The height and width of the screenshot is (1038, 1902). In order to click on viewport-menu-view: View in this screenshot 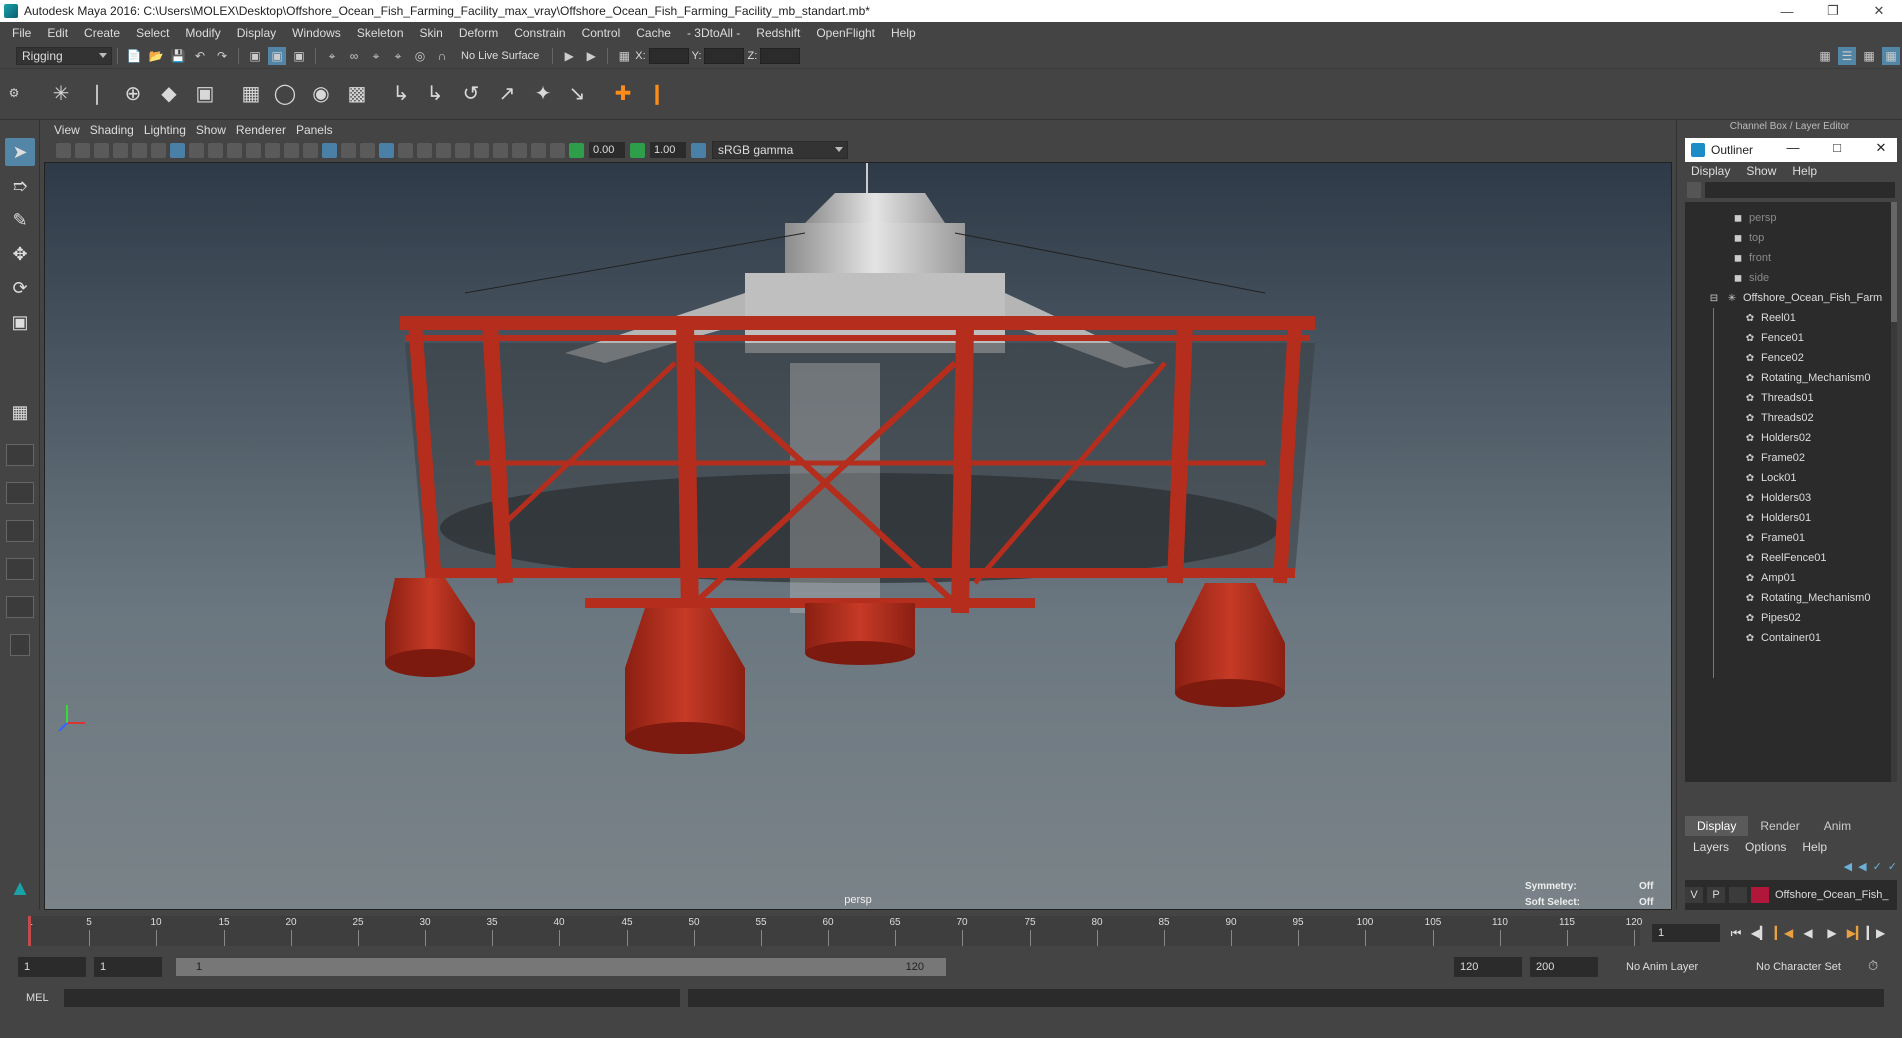, I will do `click(72, 130)`.